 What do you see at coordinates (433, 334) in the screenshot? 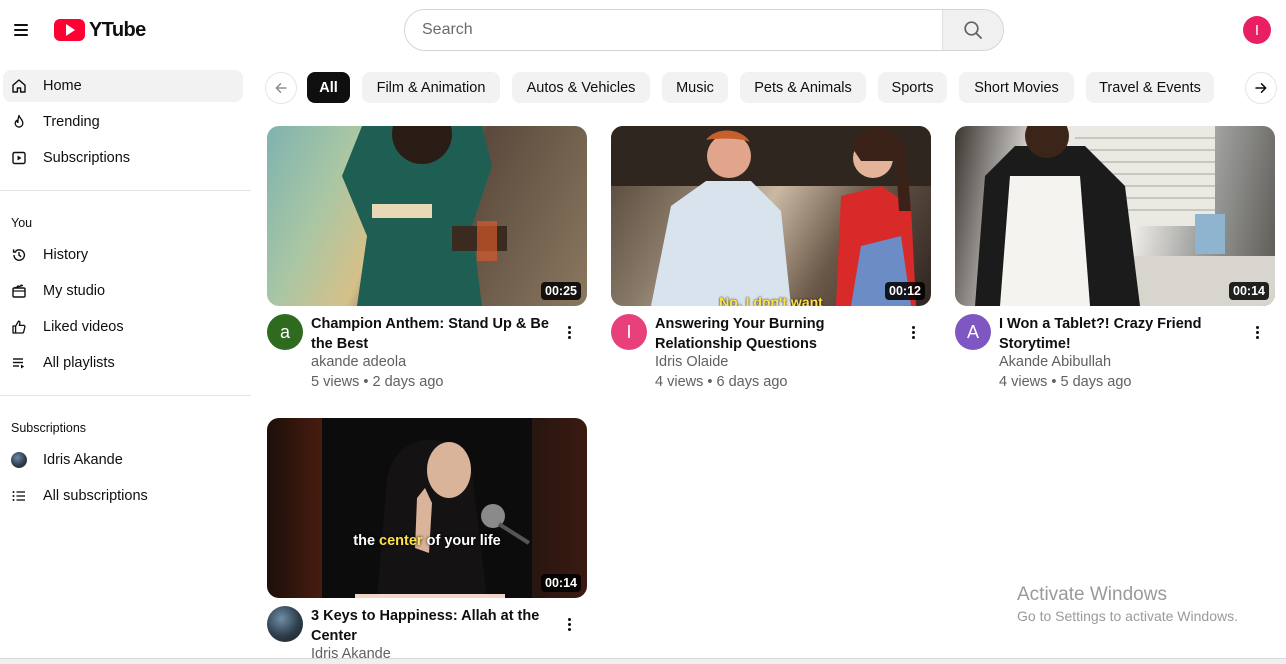
I see `video-title: Champion Anthem: Stand Up & Be the Best` at bounding box center [433, 334].